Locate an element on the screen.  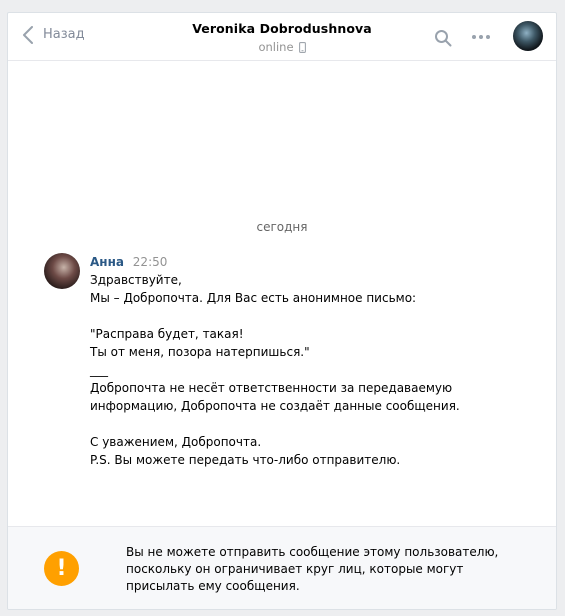
peer-status: online is located at coordinates (282, 47).